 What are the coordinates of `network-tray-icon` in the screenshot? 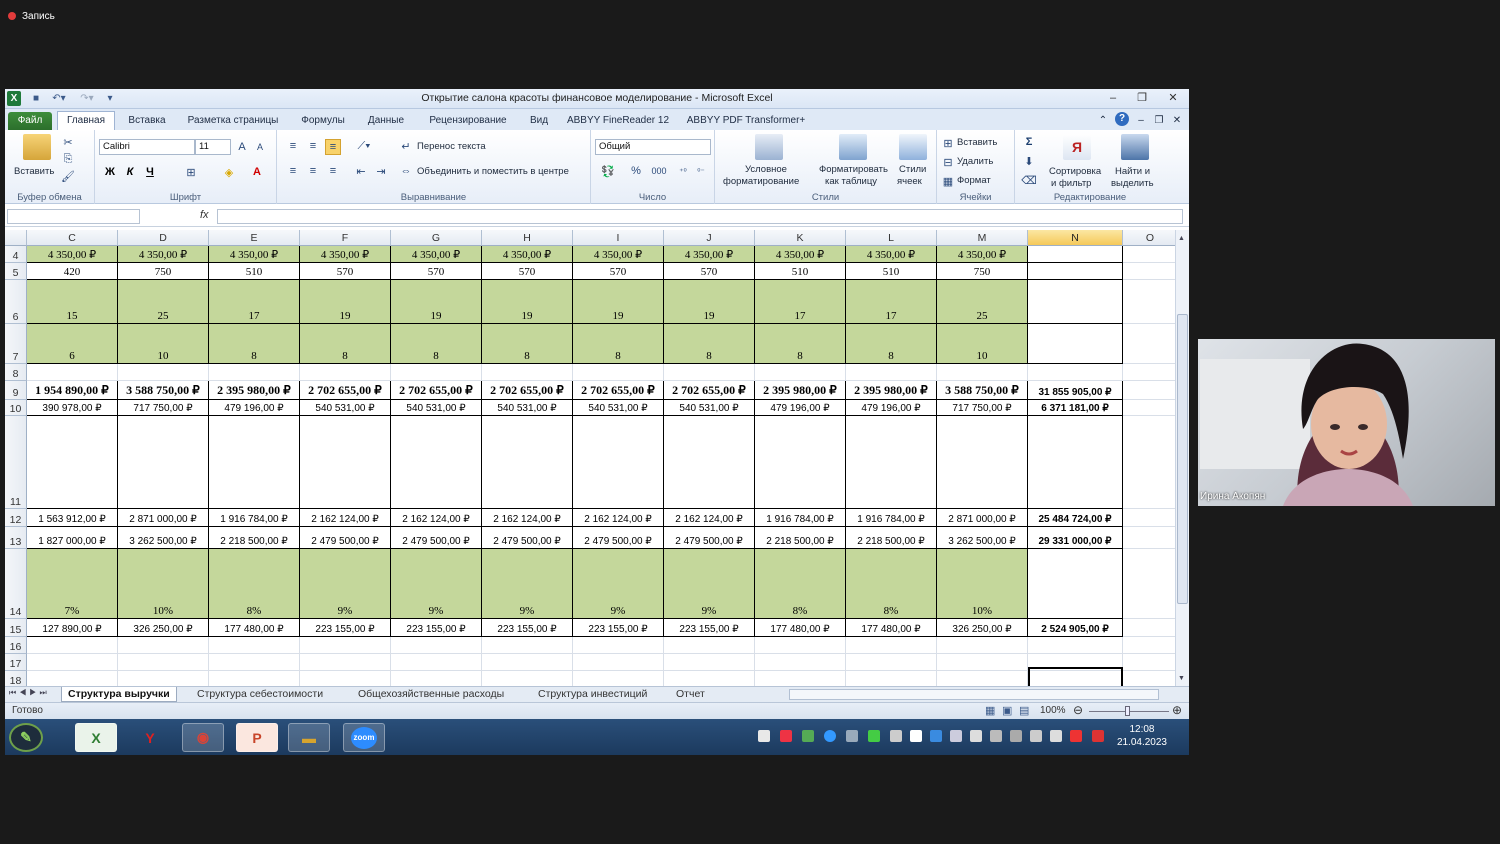 It's located at (976, 736).